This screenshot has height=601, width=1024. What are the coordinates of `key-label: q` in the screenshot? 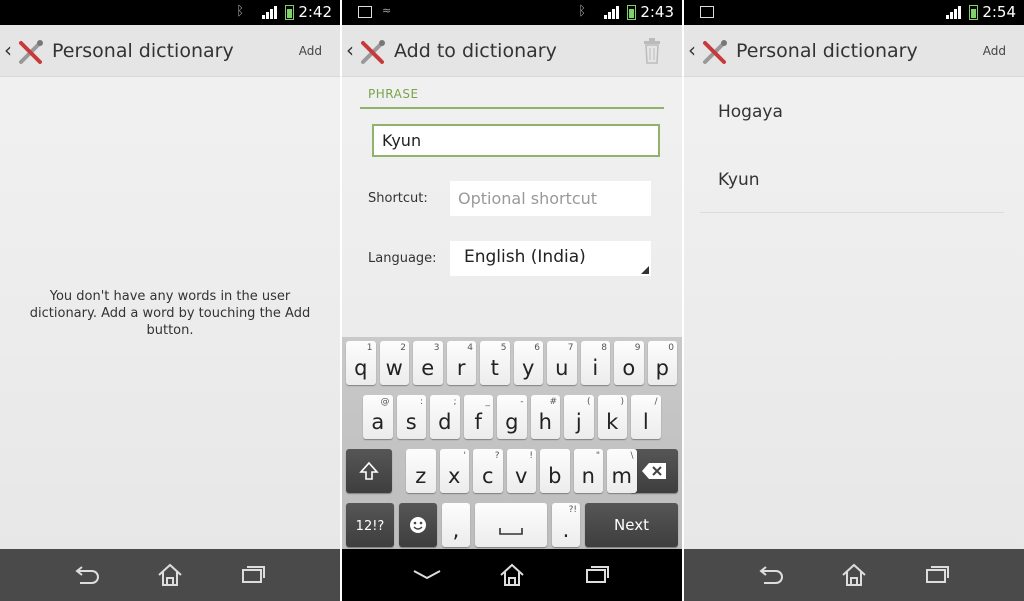 It's located at (361, 368).